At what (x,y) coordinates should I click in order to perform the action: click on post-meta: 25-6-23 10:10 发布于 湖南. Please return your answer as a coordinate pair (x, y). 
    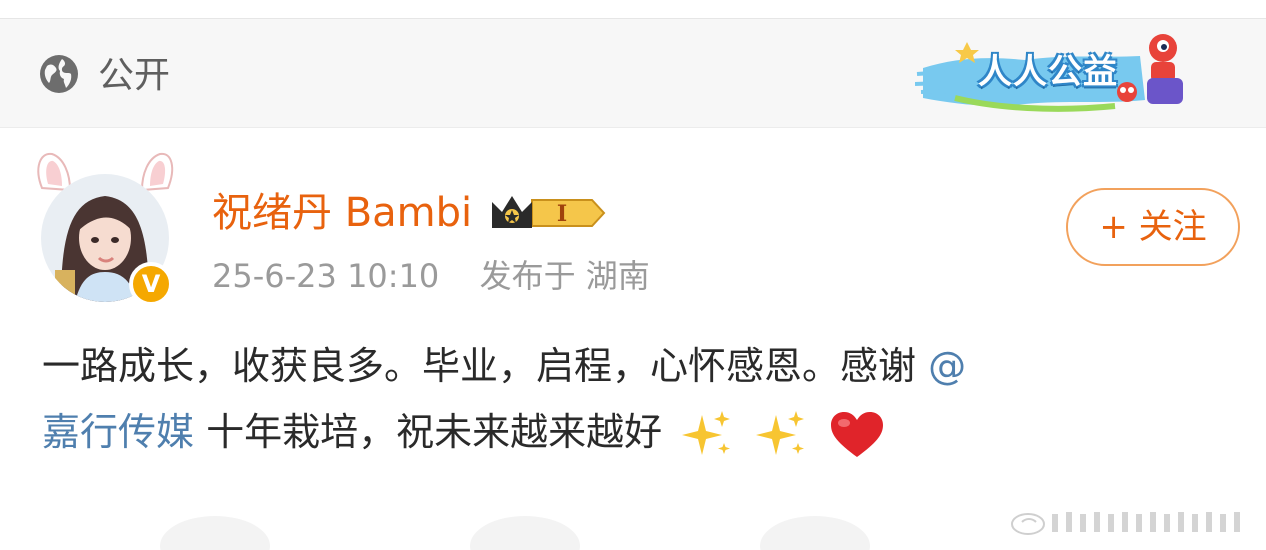
    Looking at the image, I should click on (431, 276).